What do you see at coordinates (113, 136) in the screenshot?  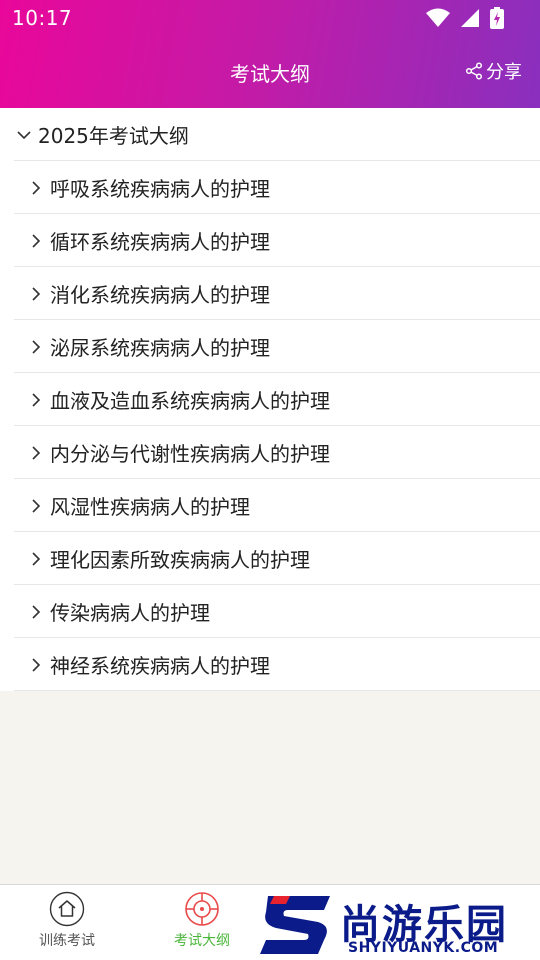 I see `outline-year-label: 2025年考试大纲` at bounding box center [113, 136].